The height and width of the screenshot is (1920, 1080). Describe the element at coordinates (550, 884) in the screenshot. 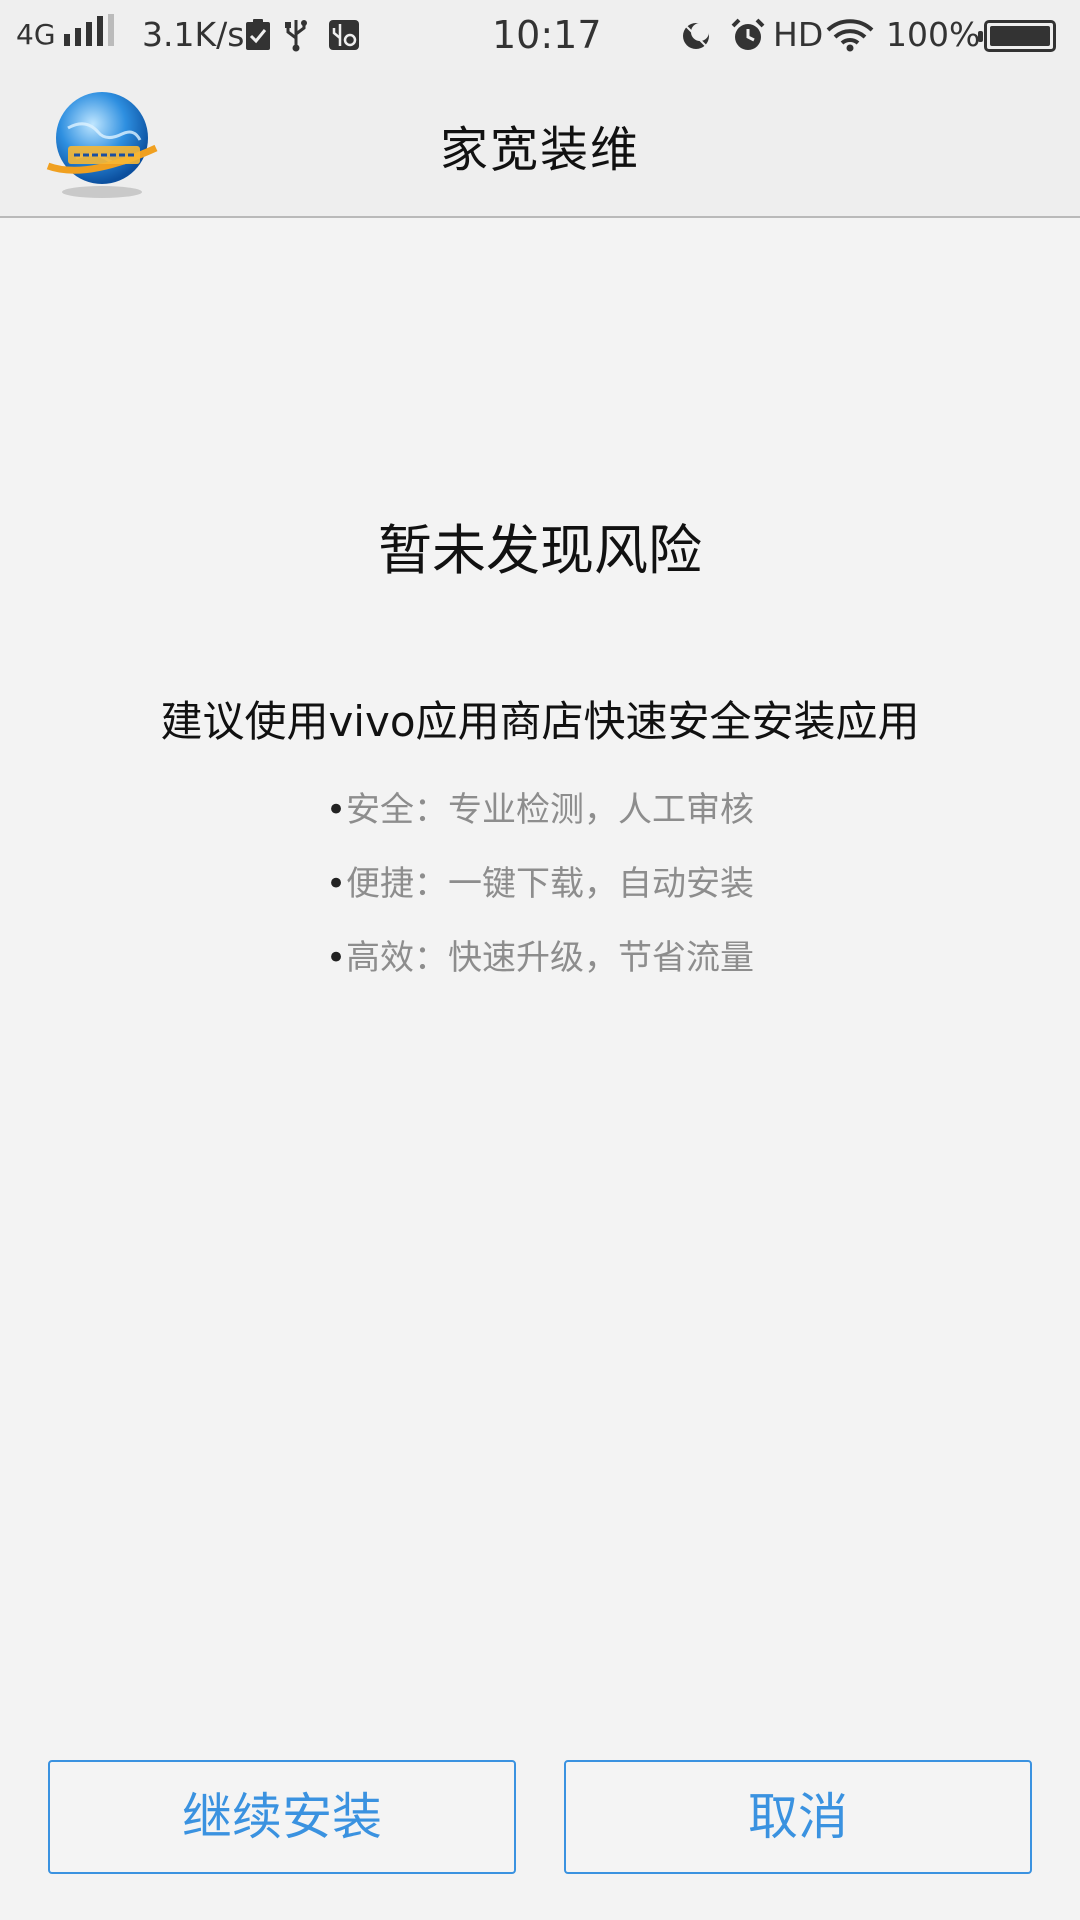

I see `benefit-text: 便捷：一键下载，自动安装` at that location.